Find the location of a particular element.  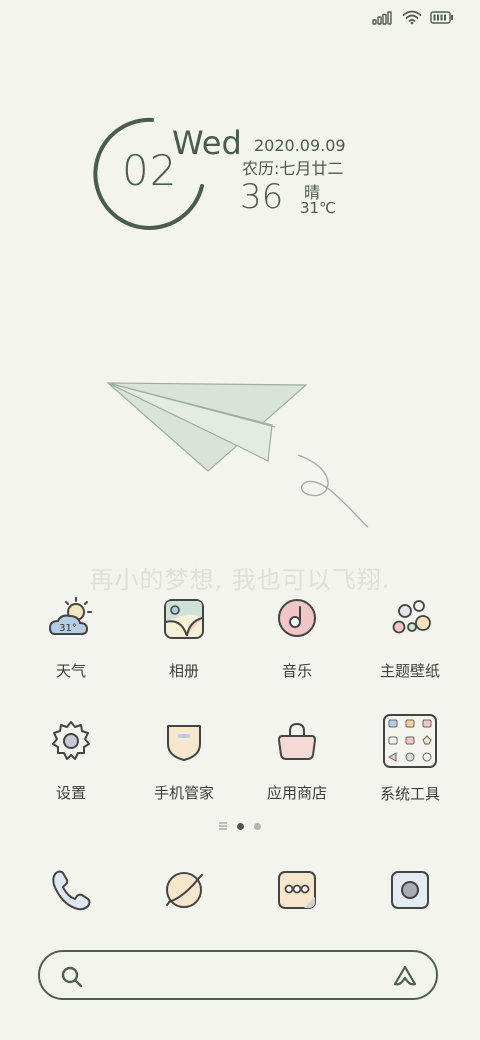

phone-icon is located at coordinates (71, 890).